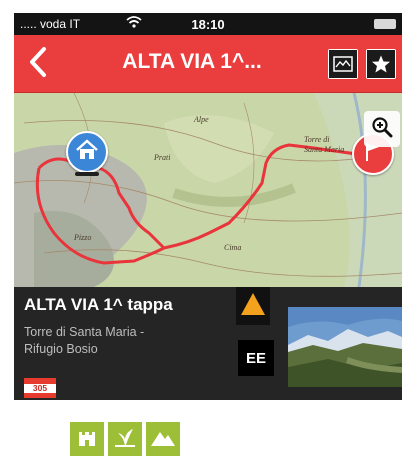 This screenshot has width=404, height=460. I want to click on home-icon, so click(87, 152).